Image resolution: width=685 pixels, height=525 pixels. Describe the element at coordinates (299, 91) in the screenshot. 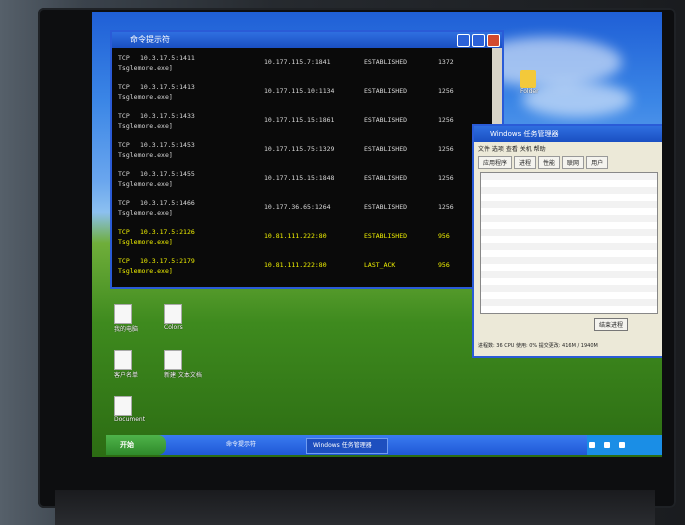

I see `cmd-cell: 10.177.115.10:1134` at that location.